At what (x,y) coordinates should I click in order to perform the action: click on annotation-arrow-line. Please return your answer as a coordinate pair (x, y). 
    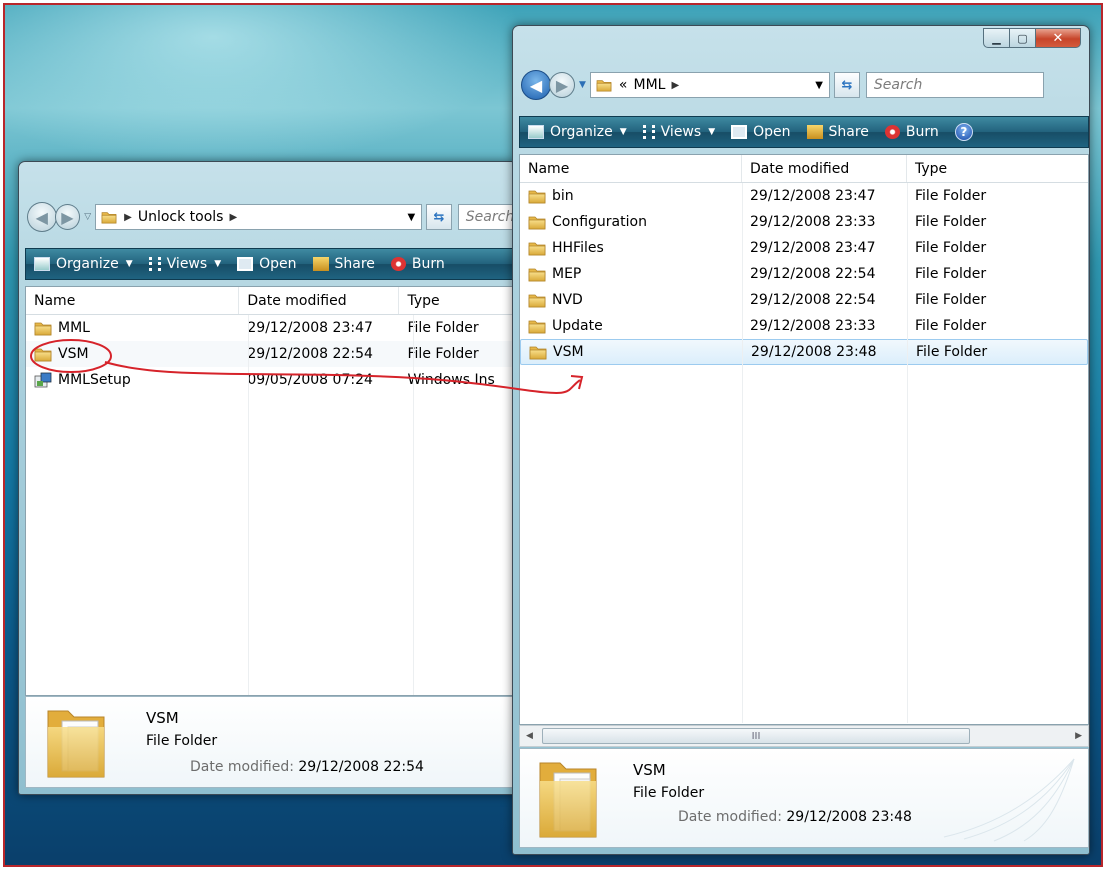
    Looking at the image, I should click on (342, 377).